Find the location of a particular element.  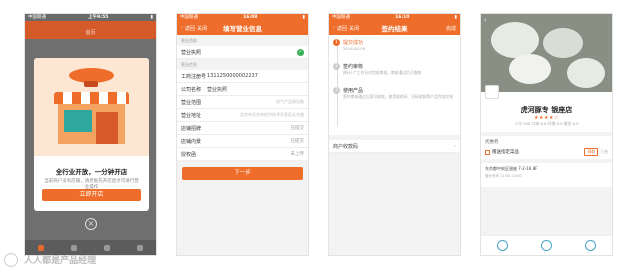

timeline-step: 1 提交成功 2016-08-09 is located at coordinates (394, 45).